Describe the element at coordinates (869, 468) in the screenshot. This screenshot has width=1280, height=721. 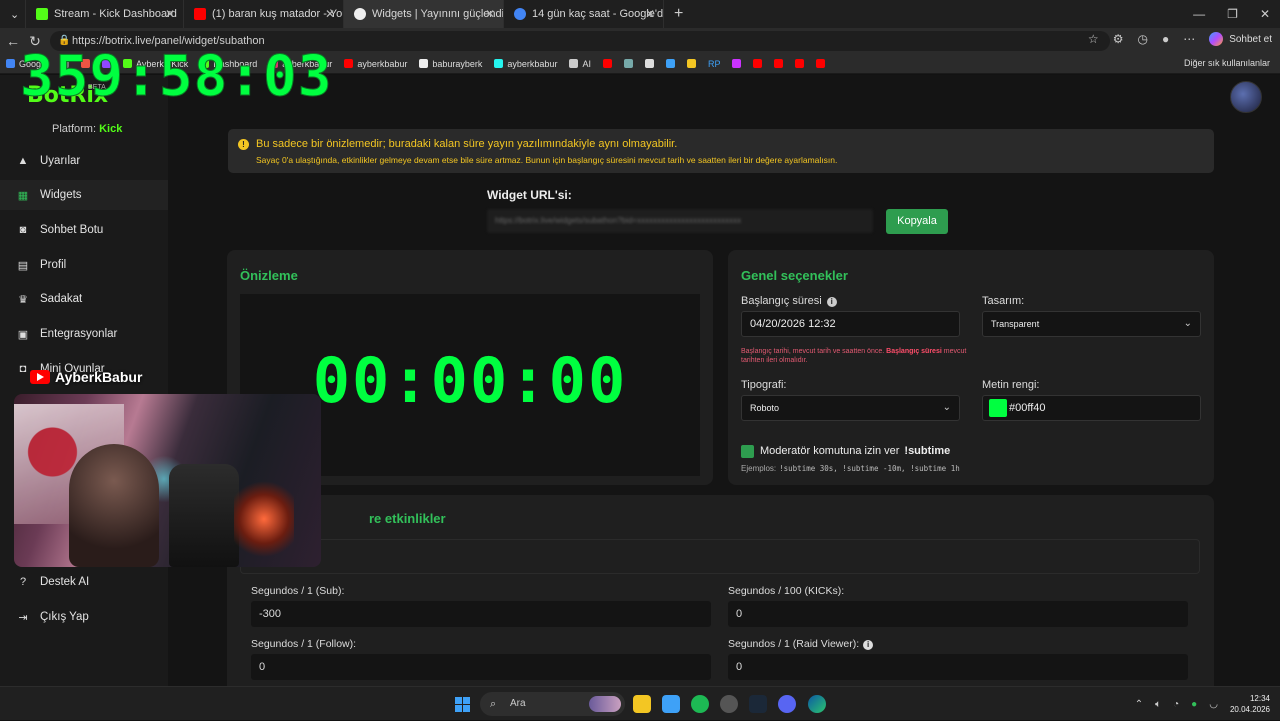
I see `examples-list: !subtime 30s, !subtime -10m, !subtime 1h` at that location.